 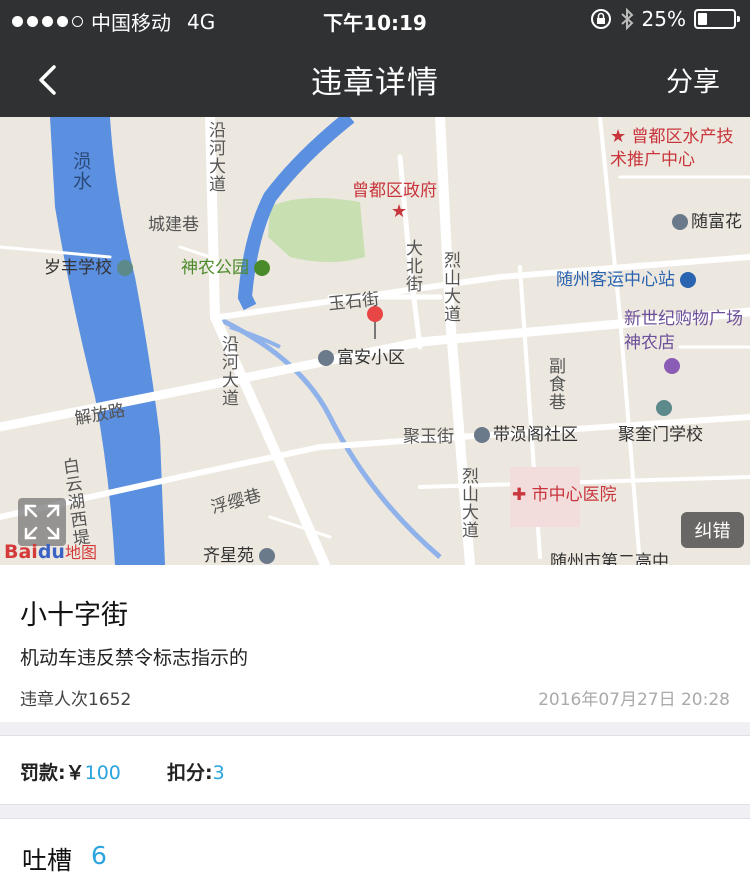 What do you see at coordinates (672, 366) in the screenshot?
I see `shopping-icon` at bounding box center [672, 366].